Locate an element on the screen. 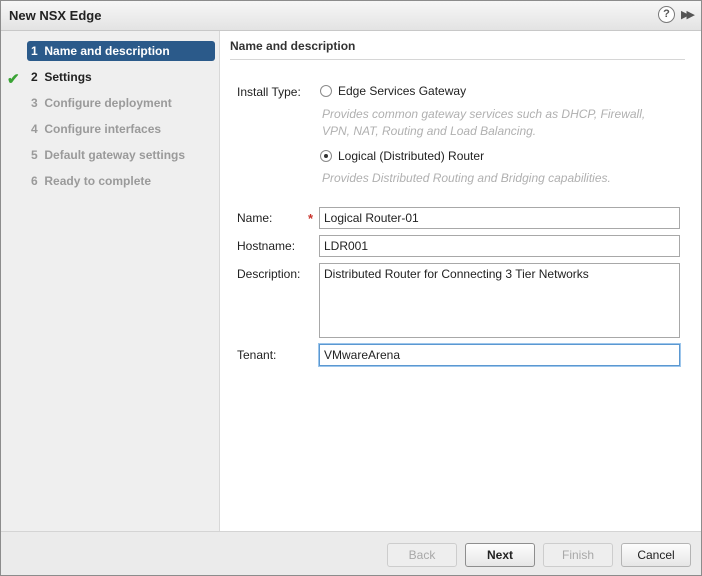 This screenshot has width=702, height=576. step-number: 4 is located at coordinates (34, 129).